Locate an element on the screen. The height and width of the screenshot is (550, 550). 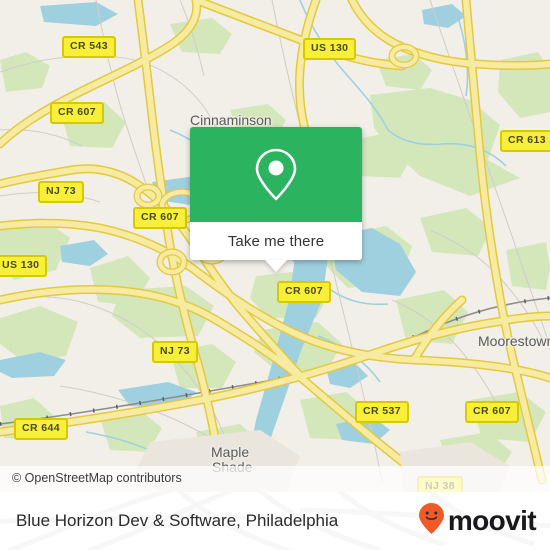
moovit-brand: moovit is located at coordinates (477, 521).